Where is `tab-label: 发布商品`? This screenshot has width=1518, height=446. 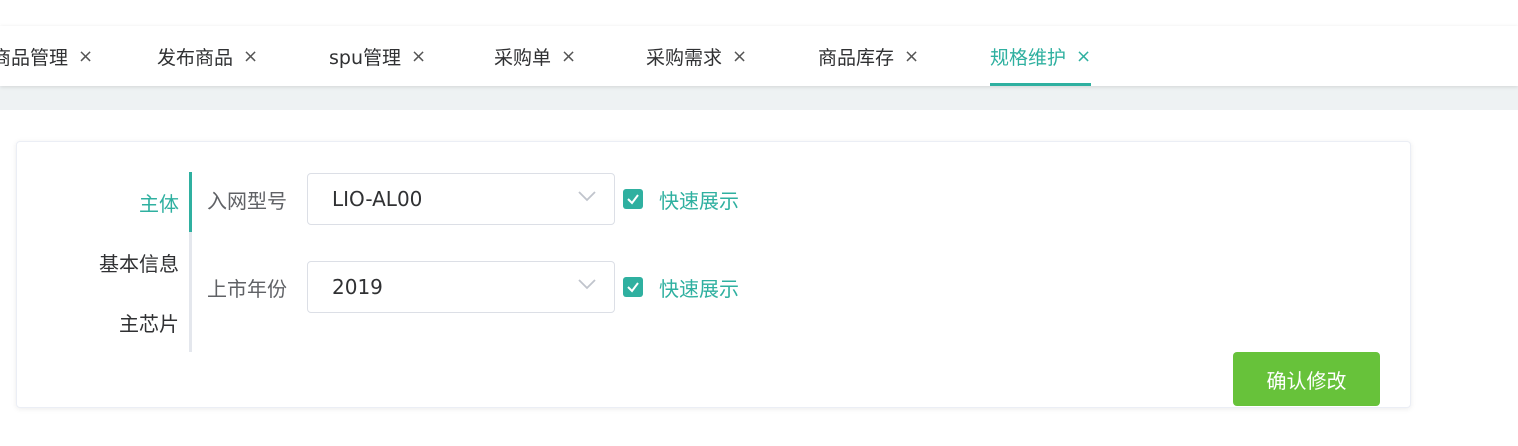 tab-label: 发布商品 is located at coordinates (195, 57).